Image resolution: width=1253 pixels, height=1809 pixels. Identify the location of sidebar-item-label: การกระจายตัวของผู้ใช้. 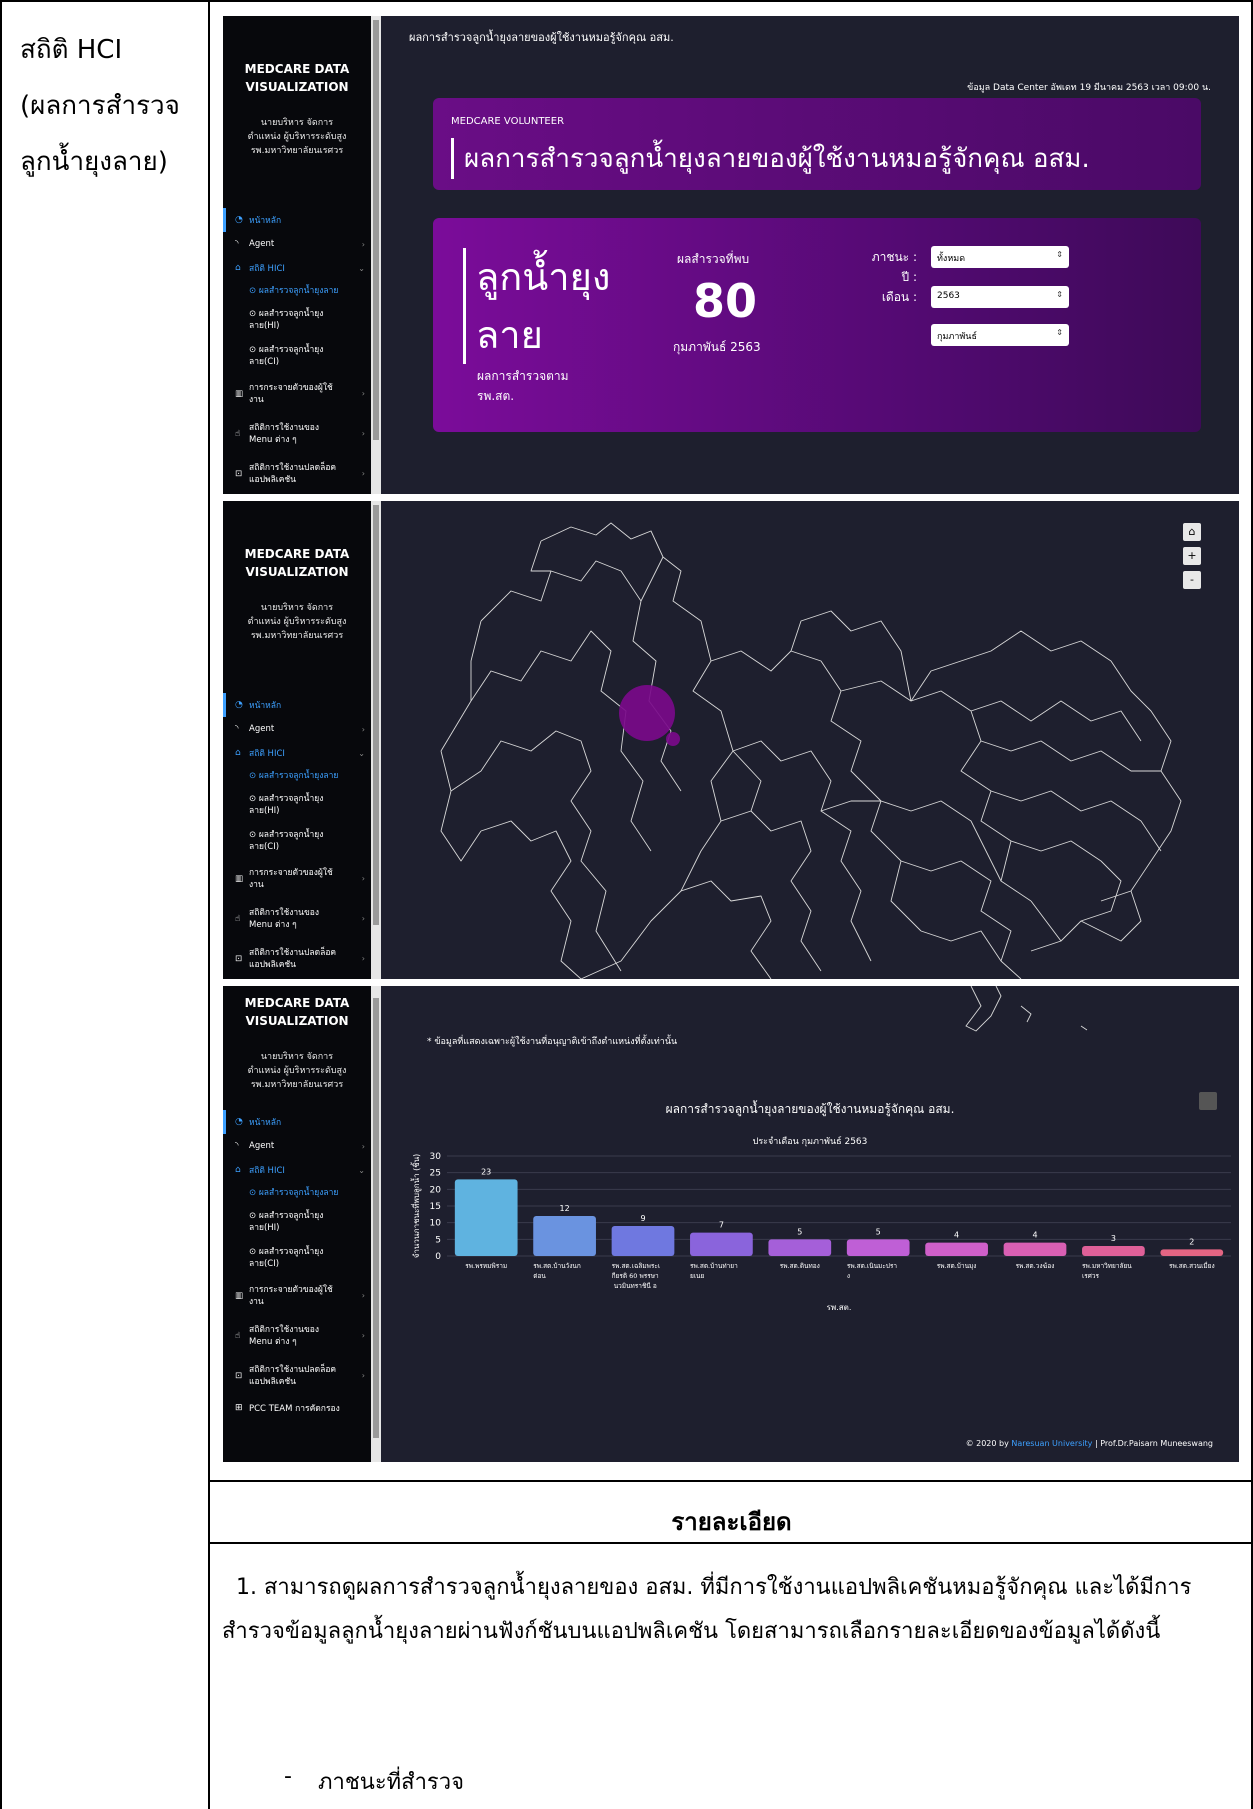
(291, 388).